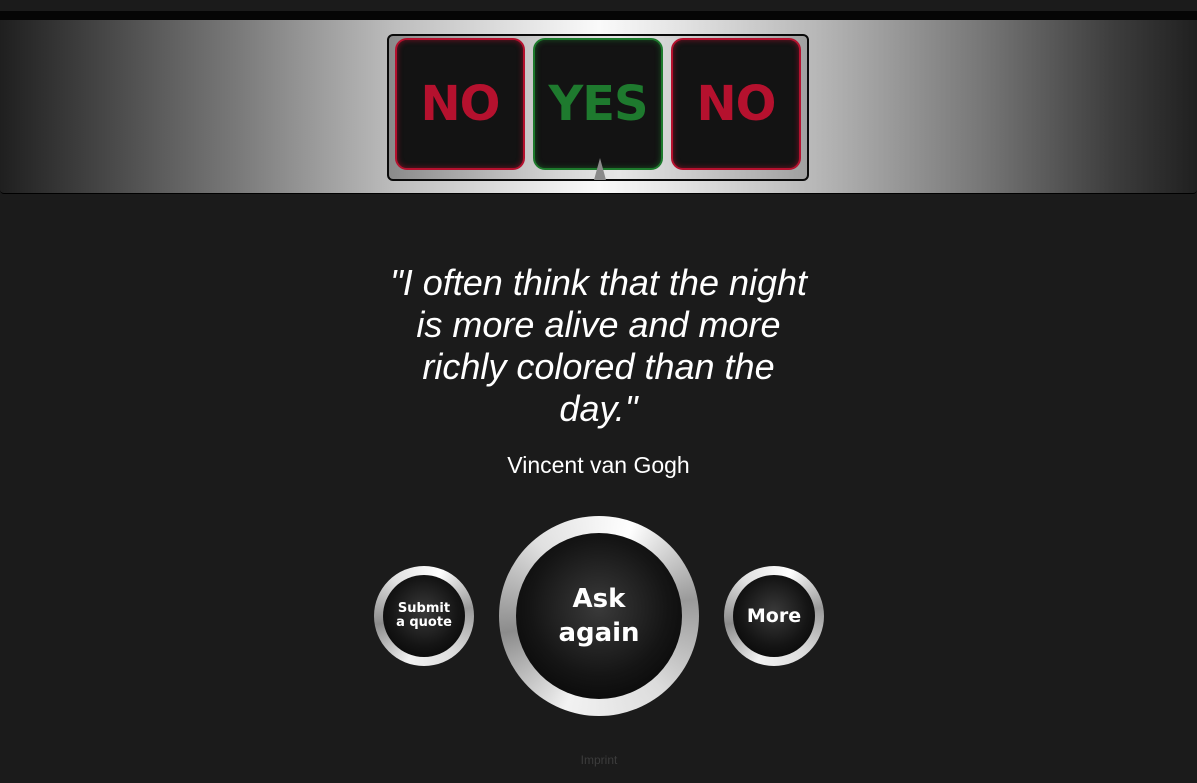 This screenshot has height=783, width=1197. Describe the element at coordinates (598, 5) in the screenshot. I see `top-strip` at that location.